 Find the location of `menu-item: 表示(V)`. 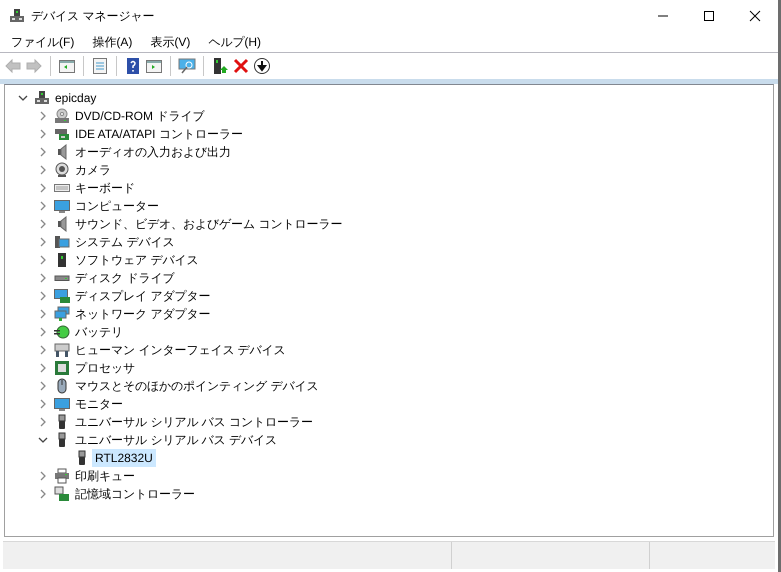

menu-item: 表示(V) is located at coordinates (170, 42).